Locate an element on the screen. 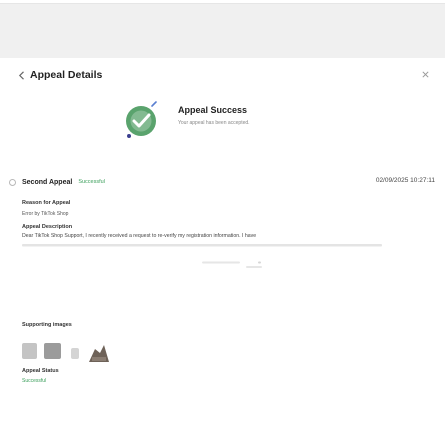 The image size is (445, 446). supporting-images is located at coordinates (142, 354).